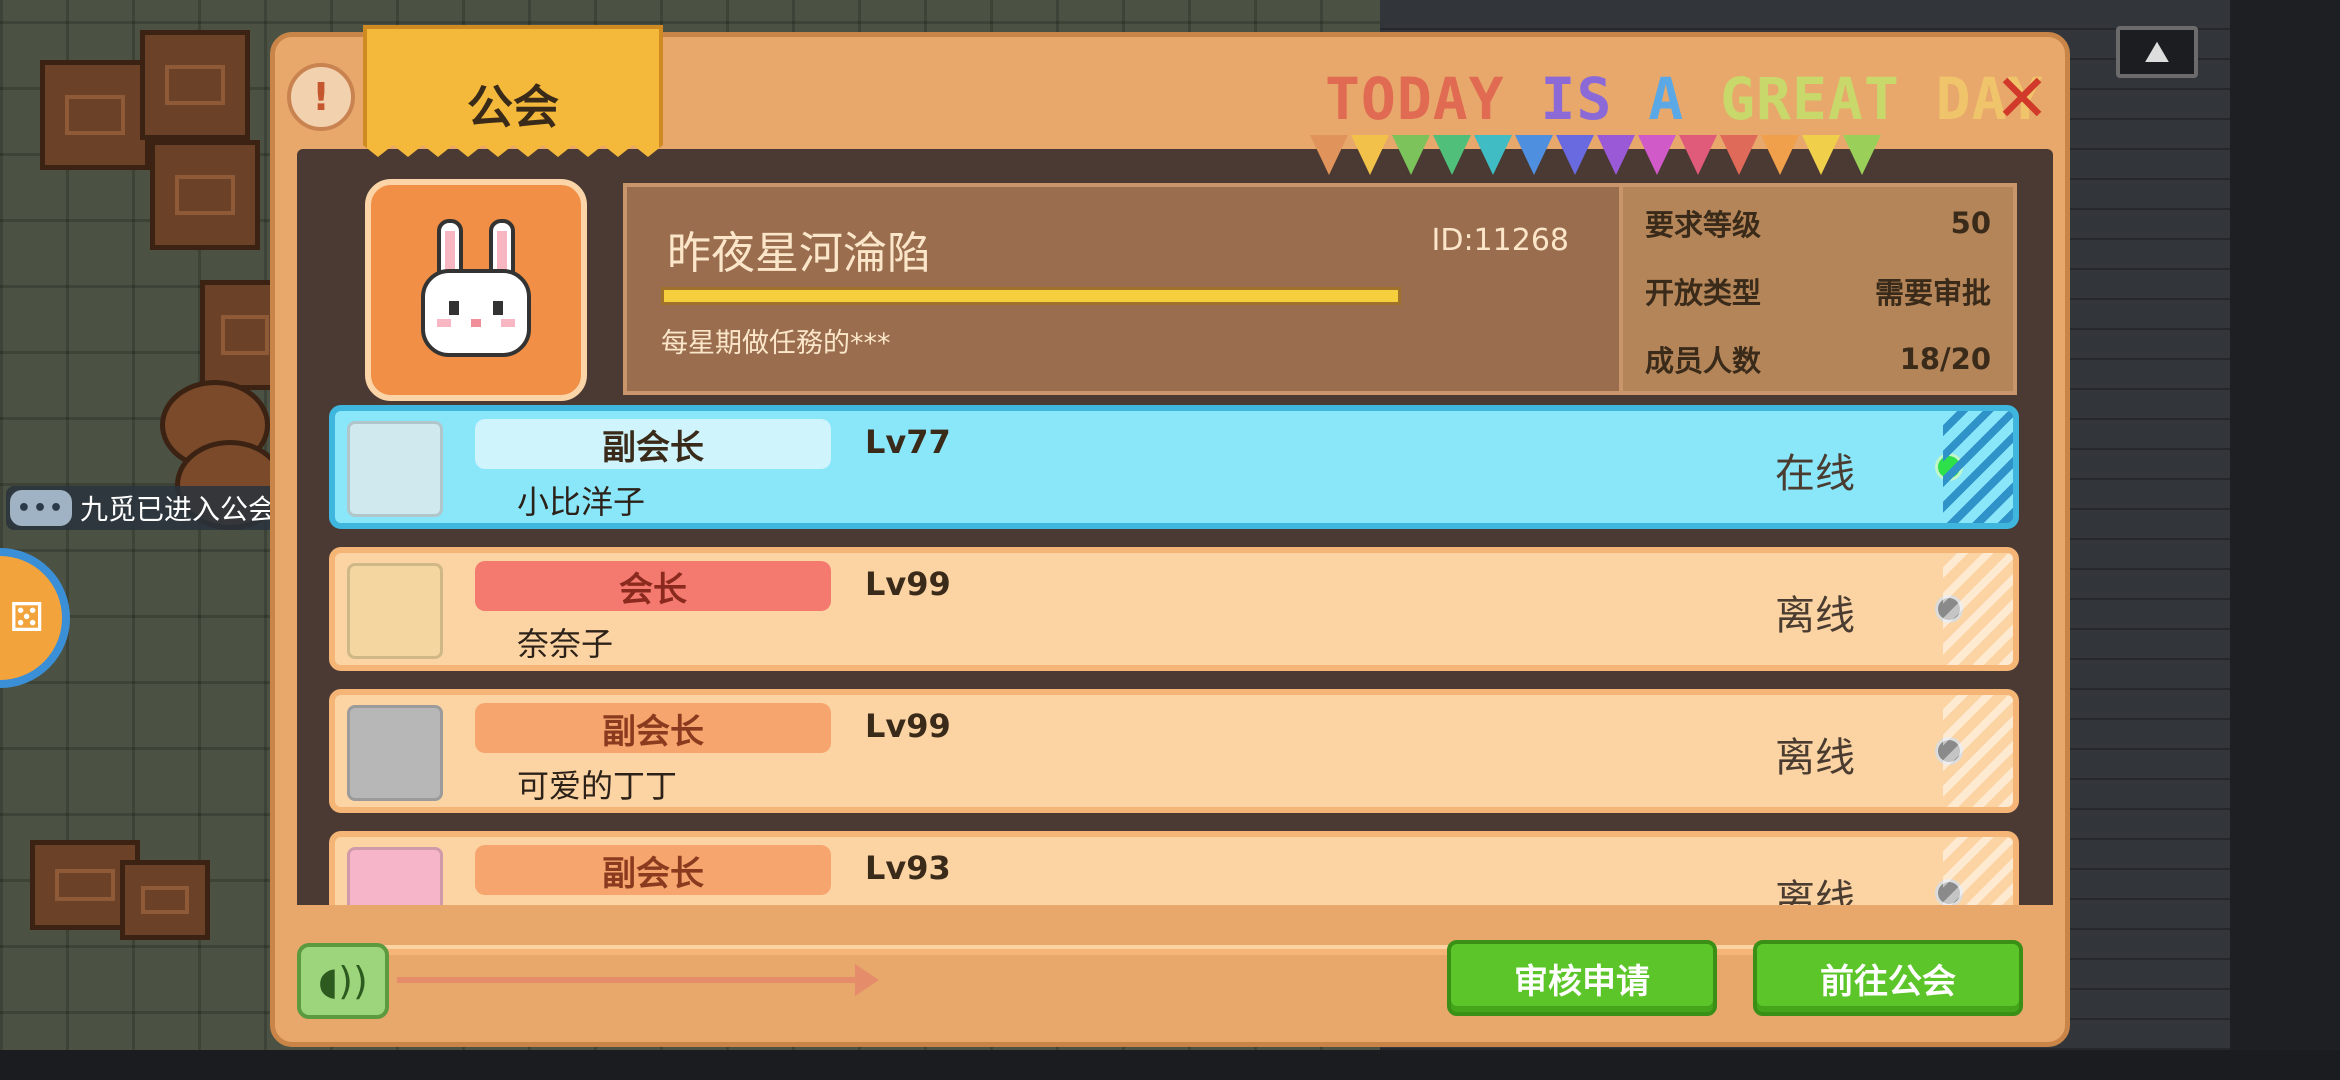 This screenshot has width=2340, height=1080. Describe the element at coordinates (41, 508) in the screenshot. I see `chat-dots-icon: •••` at that location.